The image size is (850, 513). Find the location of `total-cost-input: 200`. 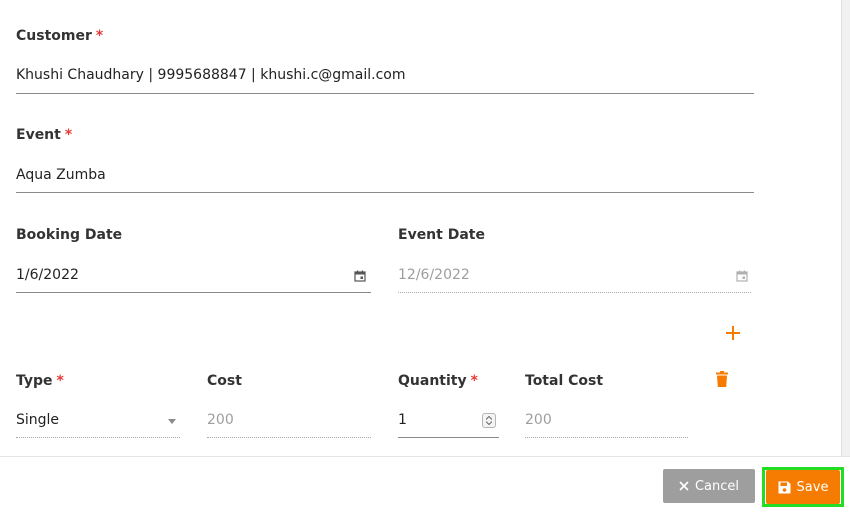

total-cost-input: 200 is located at coordinates (538, 420).